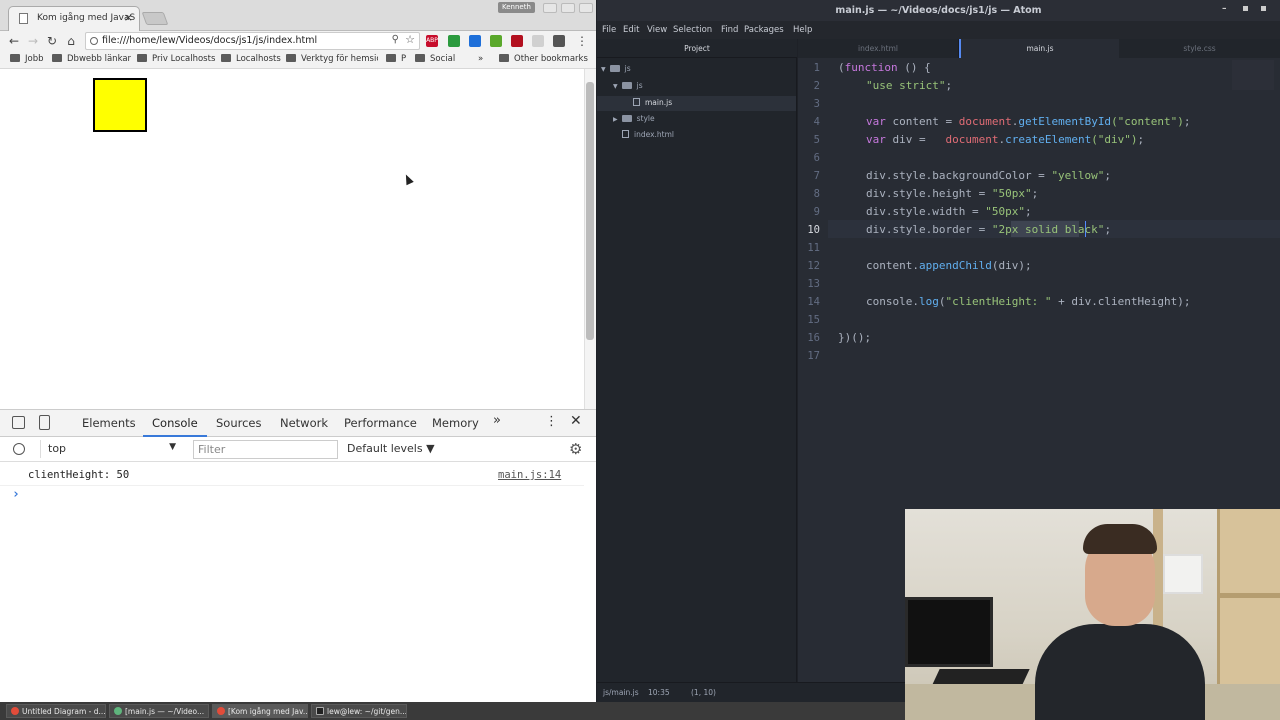 Image resolution: width=1280 pixels, height=720 pixels. What do you see at coordinates (110, 449) in the screenshot?
I see `context-select: top ▼` at bounding box center [110, 449].